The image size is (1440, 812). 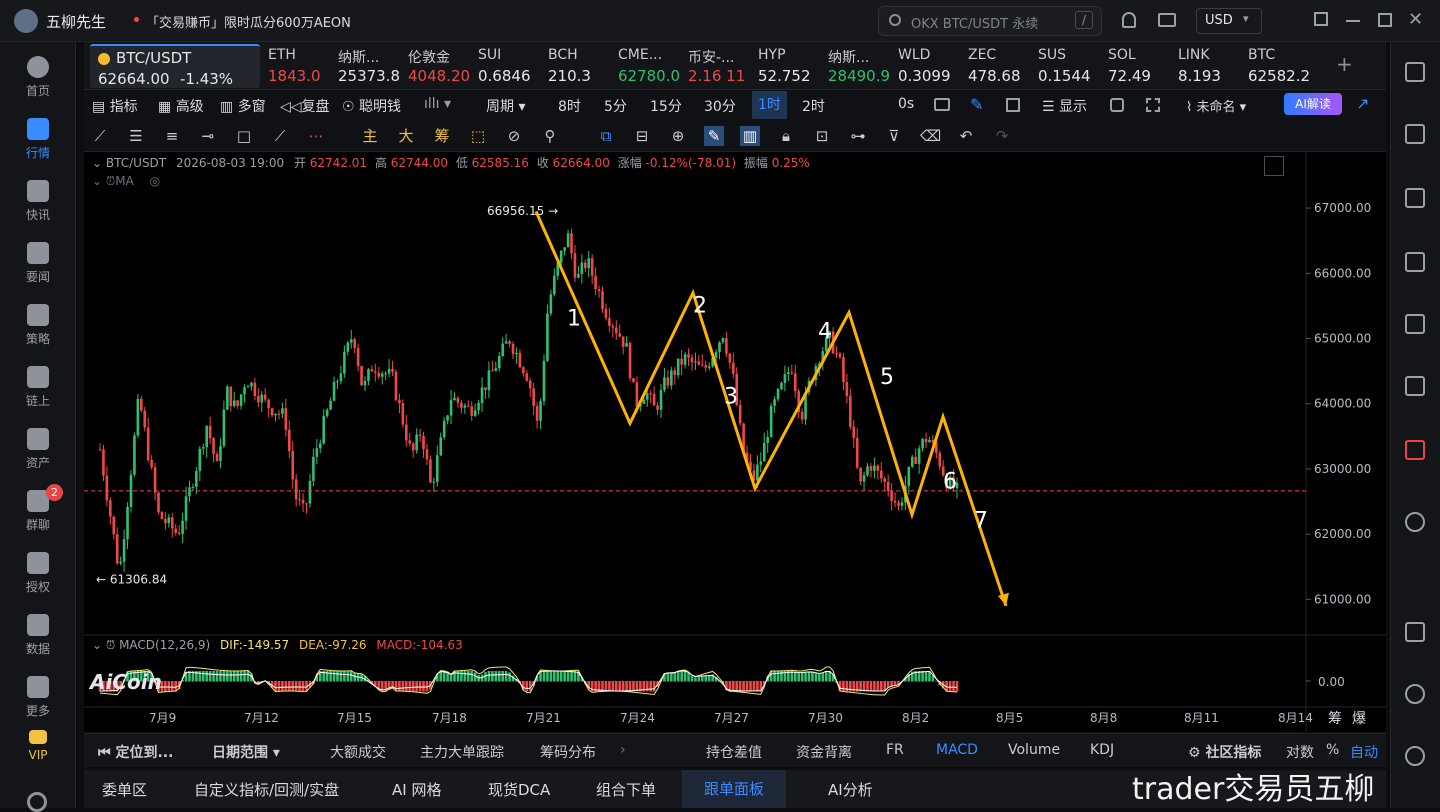 What do you see at coordinates (1117, 105) in the screenshot?
I see `settings-hex-icon` at bounding box center [1117, 105].